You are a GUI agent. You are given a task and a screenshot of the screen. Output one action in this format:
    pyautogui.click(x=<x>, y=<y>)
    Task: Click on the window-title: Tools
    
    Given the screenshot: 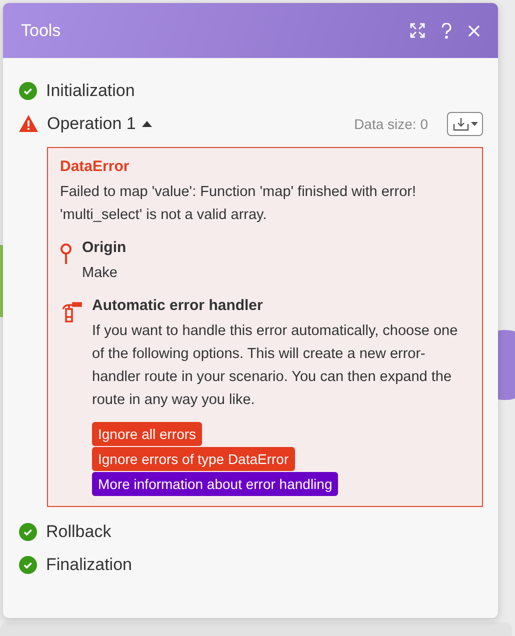 What is the action you would take?
    pyautogui.click(x=41, y=30)
    